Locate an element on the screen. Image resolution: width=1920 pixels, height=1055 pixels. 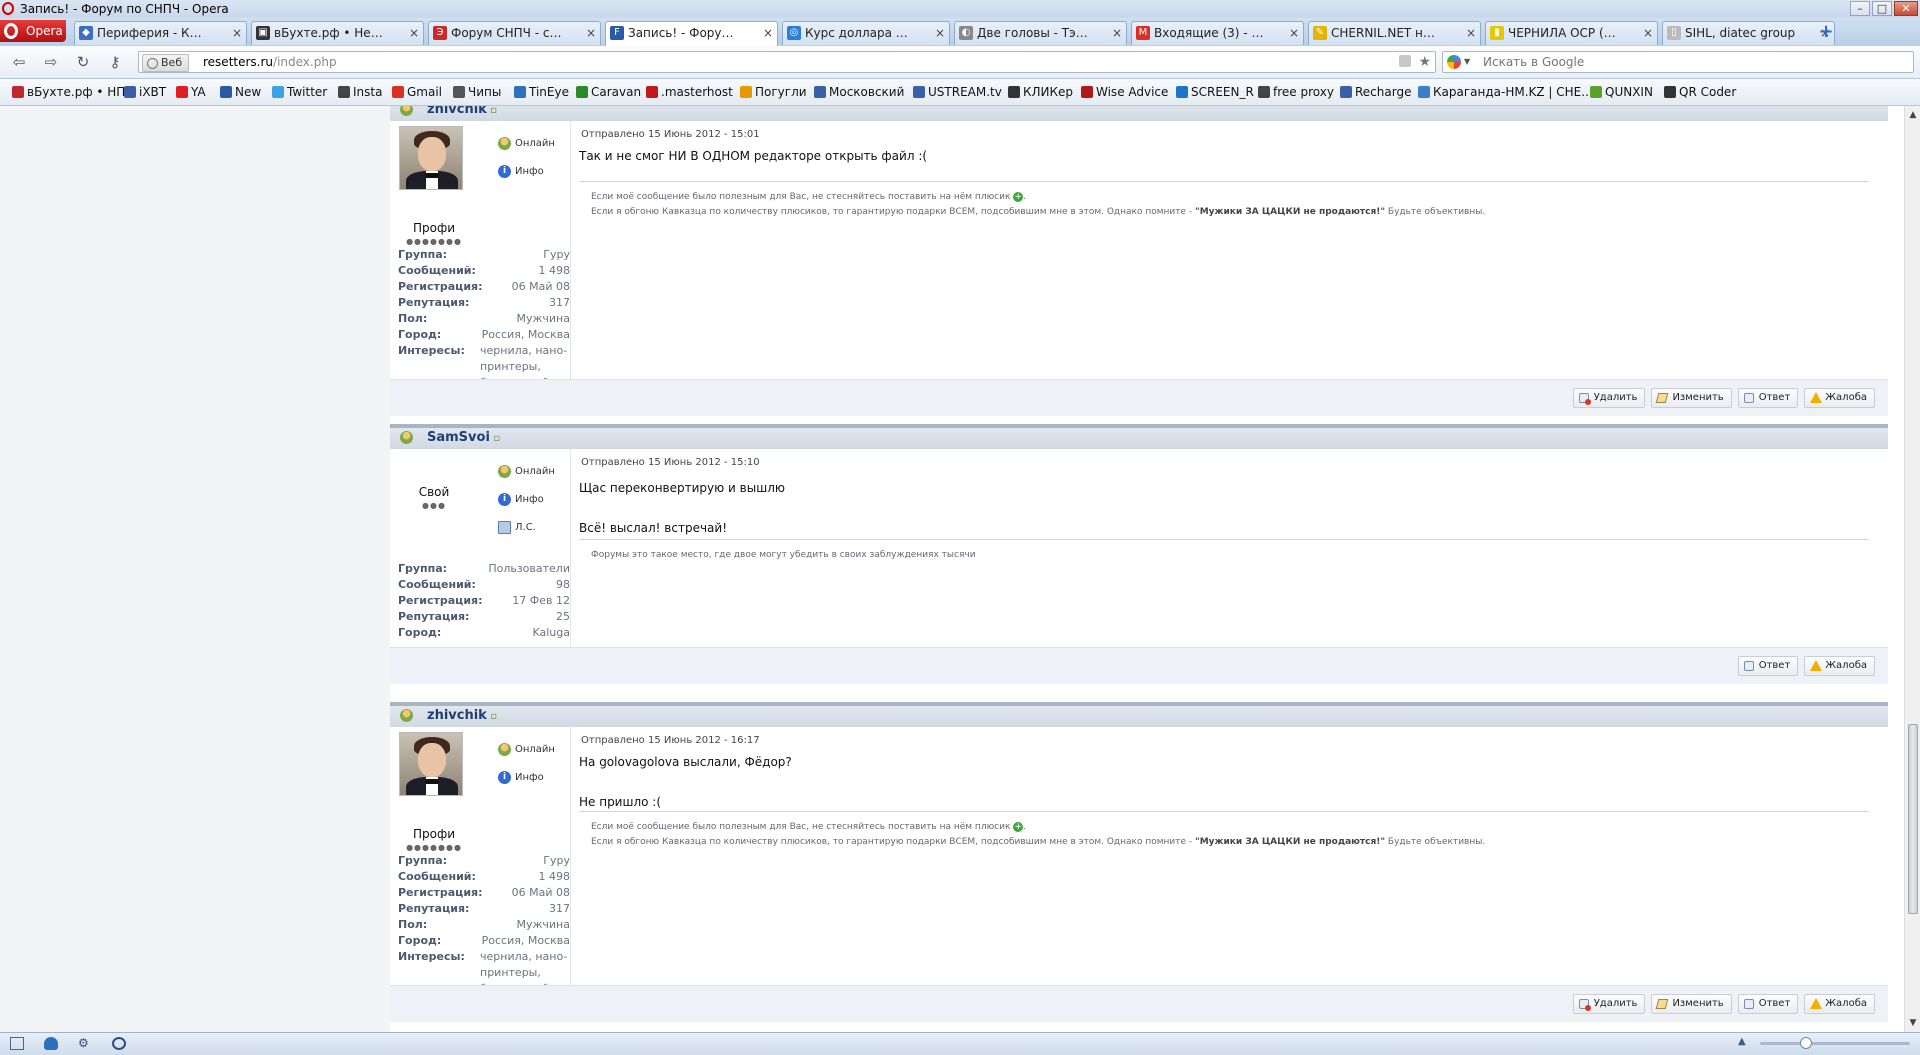
zoom-slider is located at coordinates (1835, 1043).